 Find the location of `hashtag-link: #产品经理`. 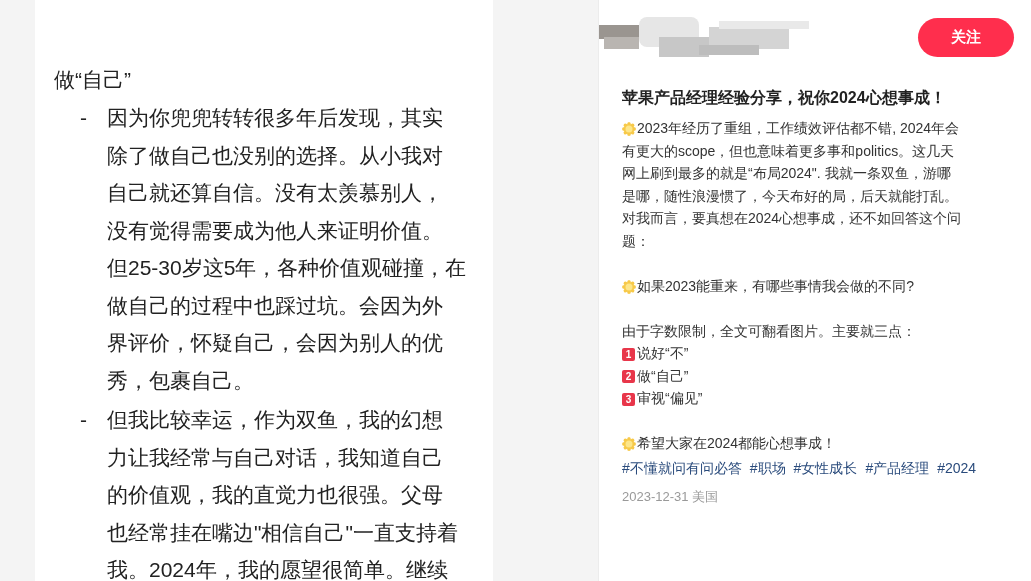

hashtag-link: #产品经理 is located at coordinates (897, 467).